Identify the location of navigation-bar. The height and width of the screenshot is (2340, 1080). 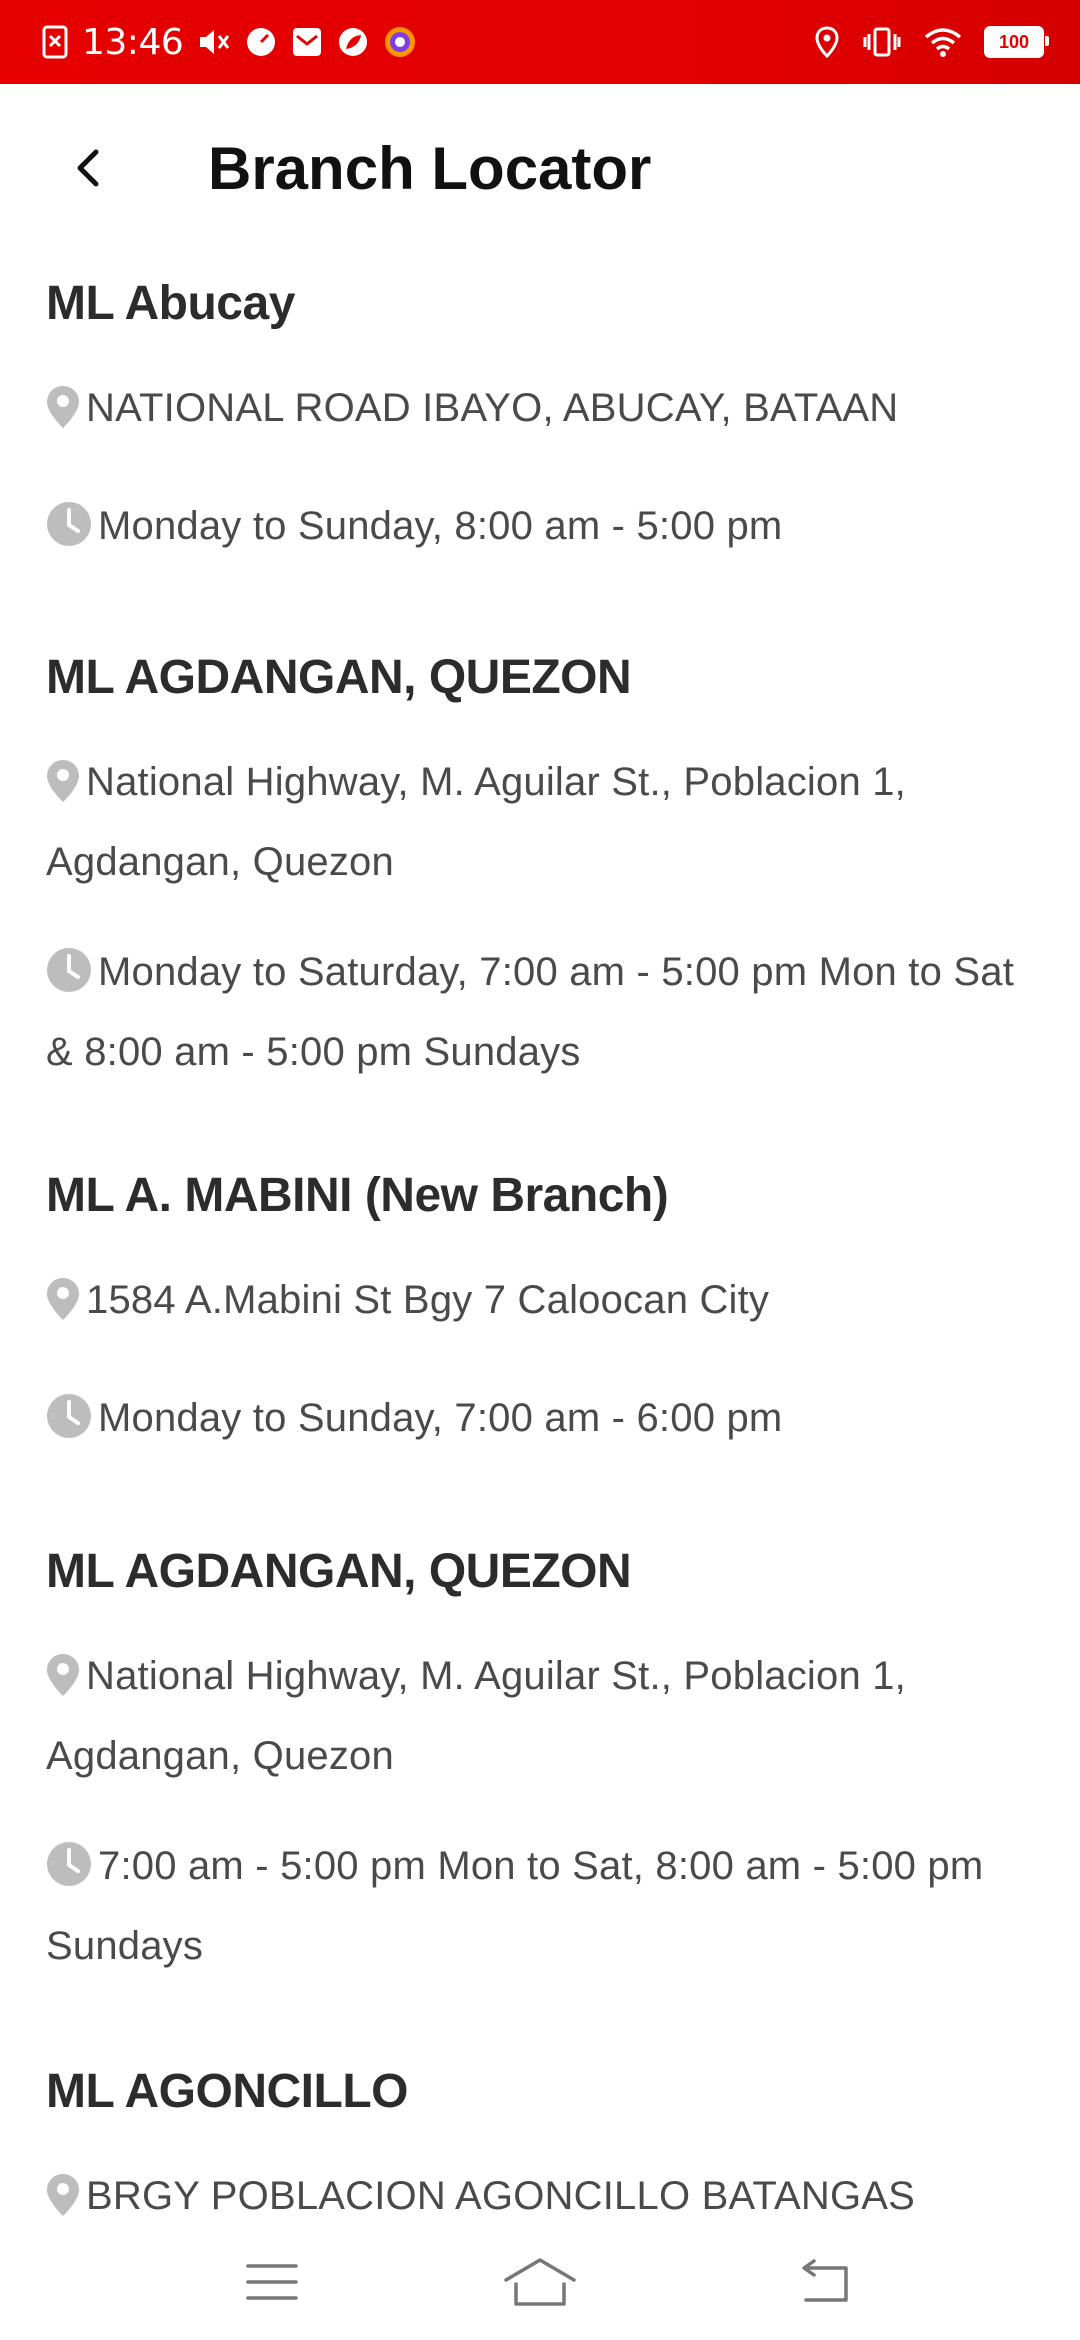
(540, 2282).